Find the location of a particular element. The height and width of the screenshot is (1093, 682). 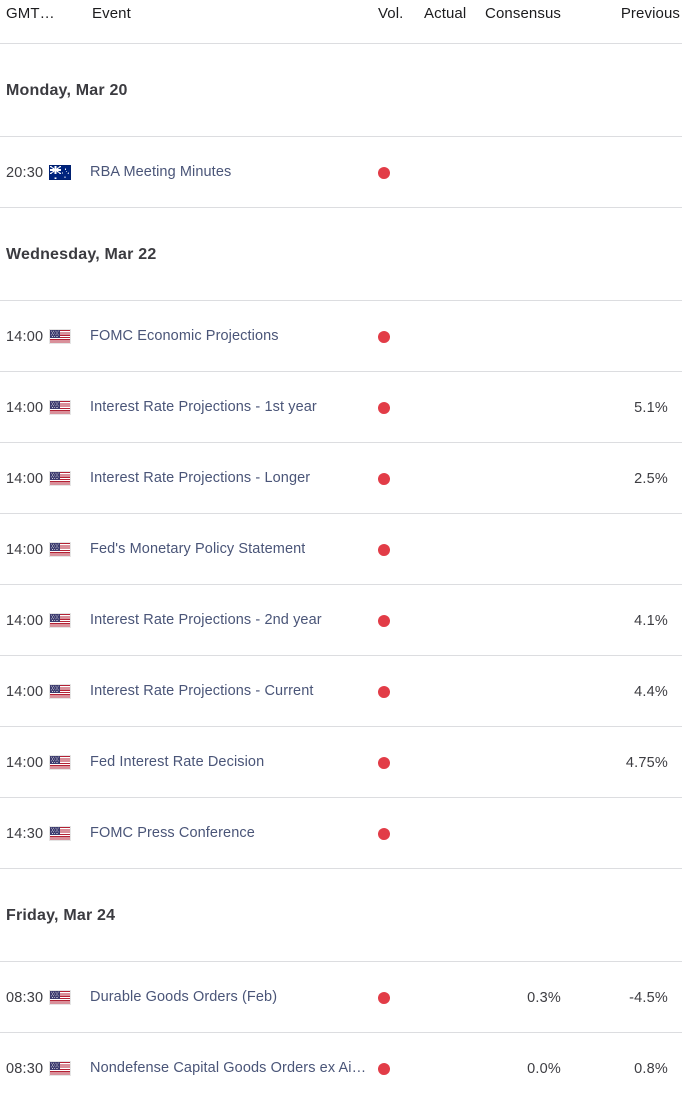

event-previous-value: 4.1% is located at coordinates (651, 620).